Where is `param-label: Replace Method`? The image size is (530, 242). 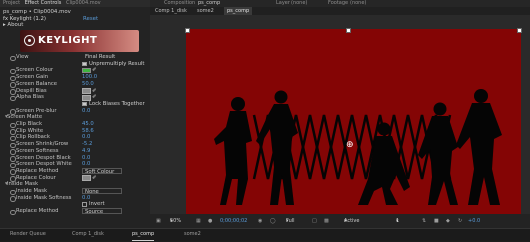 param-label: Replace Method is located at coordinates (37, 211).